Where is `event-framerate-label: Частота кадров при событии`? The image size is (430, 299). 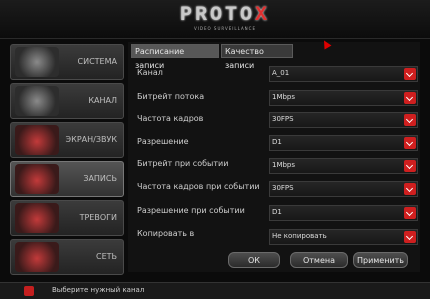 event-framerate-label: Частота кадров при событии is located at coordinates (198, 186).